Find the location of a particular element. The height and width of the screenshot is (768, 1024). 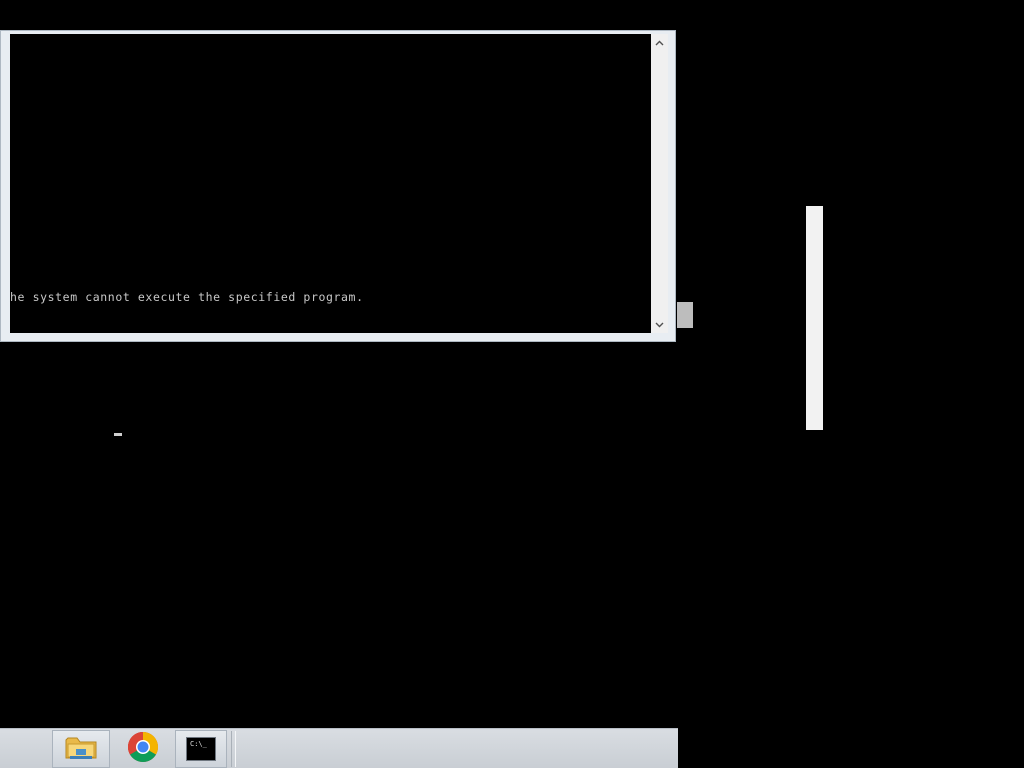

taskbar: C:\_ is located at coordinates (339, 748).